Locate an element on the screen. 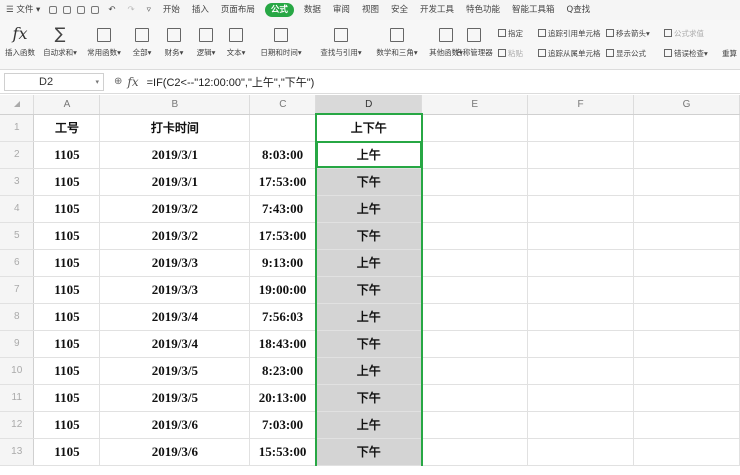 Image resolution: width=740 pixels, height=475 pixels. trace-precedents-button: 追踪引用单元格 is located at coordinates (569, 33).